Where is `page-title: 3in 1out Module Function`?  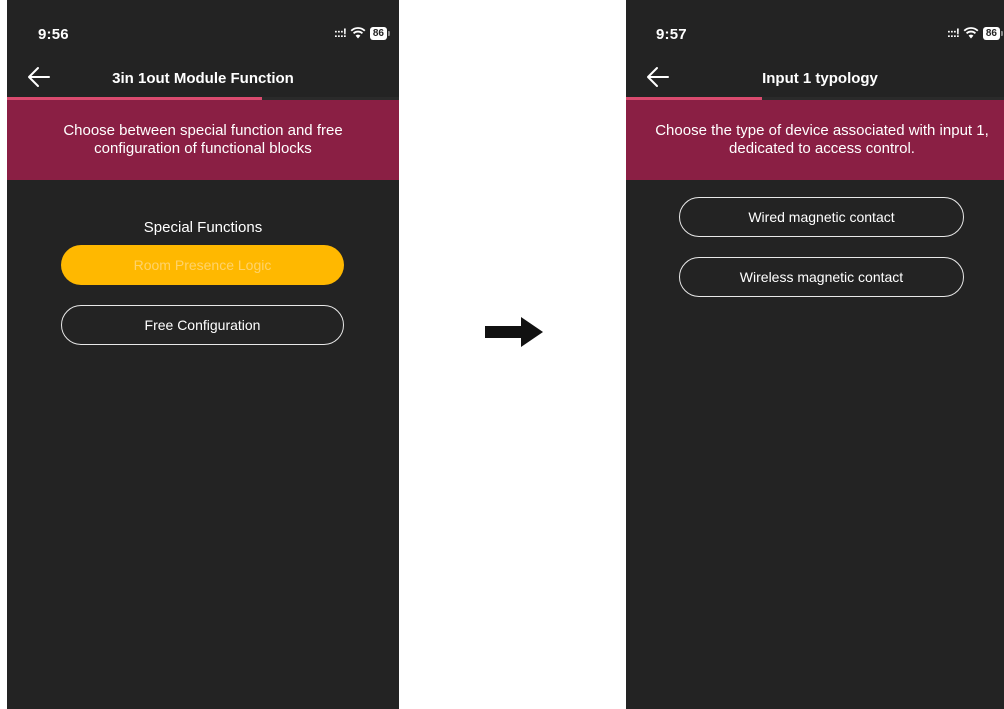
page-title: 3in 1out Module Function is located at coordinates (203, 78).